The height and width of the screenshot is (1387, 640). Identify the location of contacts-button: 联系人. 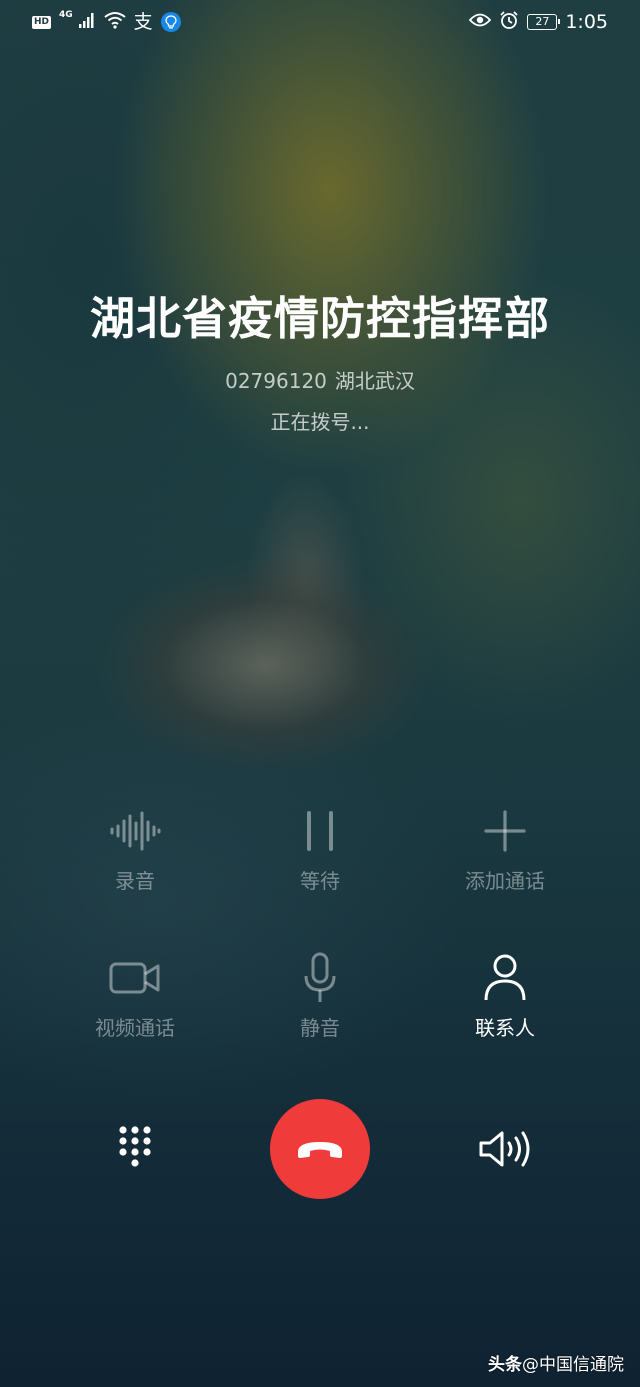
(505, 995).